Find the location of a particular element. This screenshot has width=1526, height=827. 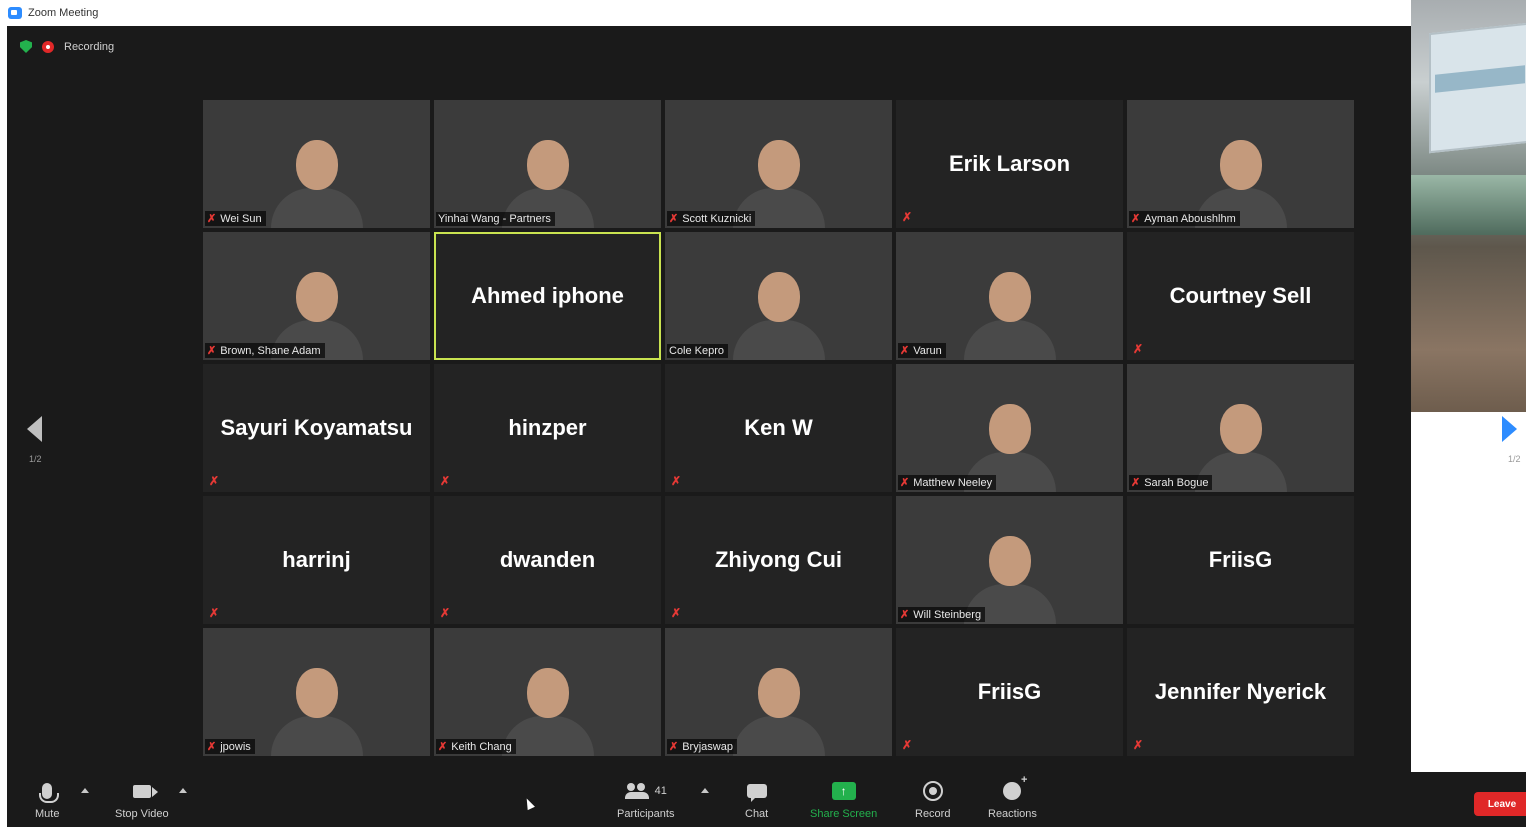

chat-icon is located at coordinates (756, 793).